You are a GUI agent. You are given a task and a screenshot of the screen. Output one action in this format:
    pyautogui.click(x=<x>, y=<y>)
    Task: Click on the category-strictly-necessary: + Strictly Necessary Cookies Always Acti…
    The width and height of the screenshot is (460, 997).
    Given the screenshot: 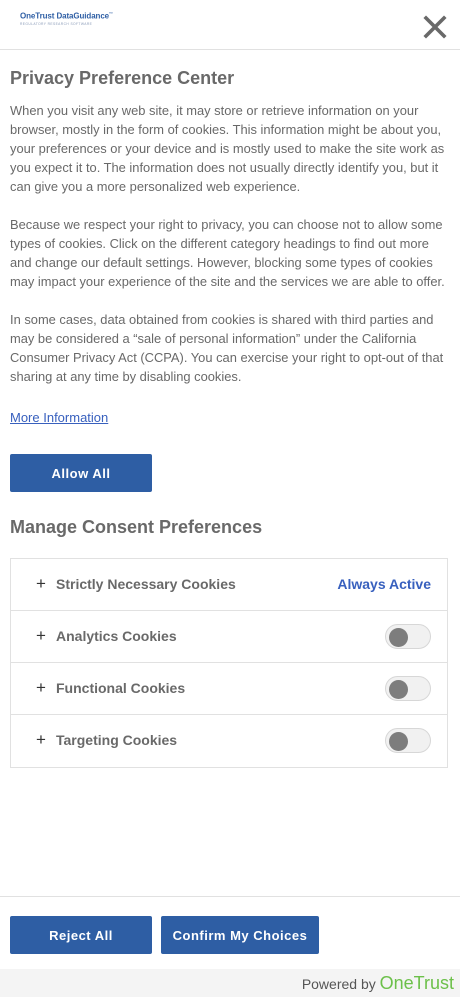 What is the action you would take?
    pyautogui.click(x=229, y=585)
    